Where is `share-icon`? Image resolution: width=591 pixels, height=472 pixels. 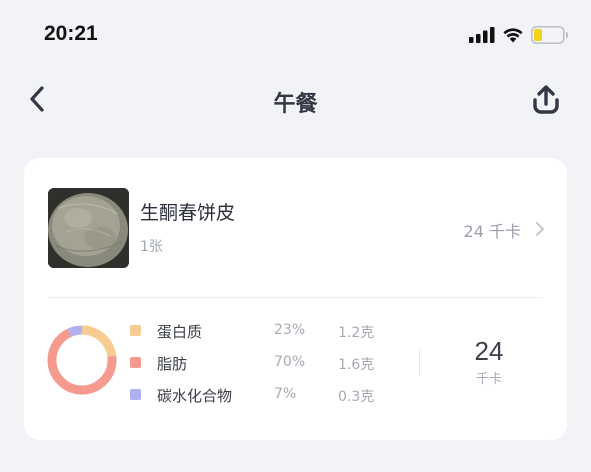 share-icon is located at coordinates (546, 99).